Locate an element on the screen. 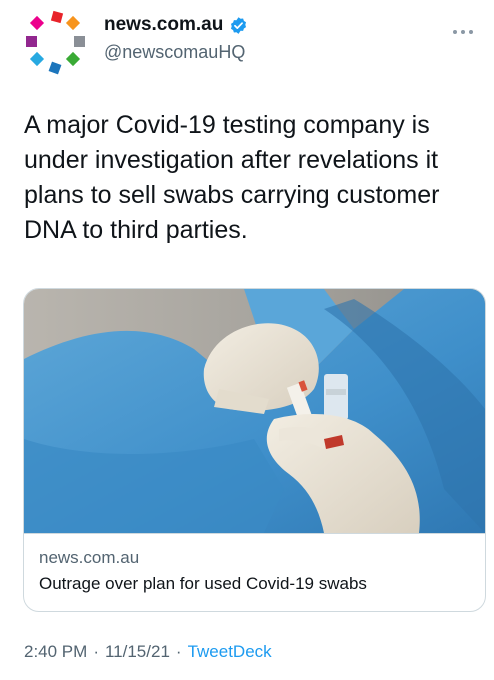 Image resolution: width=494 pixels, height=680 pixels. user-name-row: news.com.au is located at coordinates (176, 25).